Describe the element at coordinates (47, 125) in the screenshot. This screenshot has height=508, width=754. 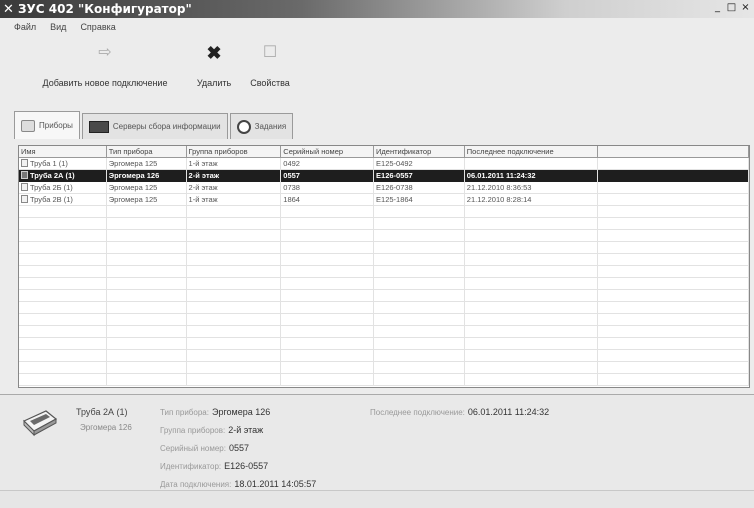
I see `tab-devices: Приборы` at that location.